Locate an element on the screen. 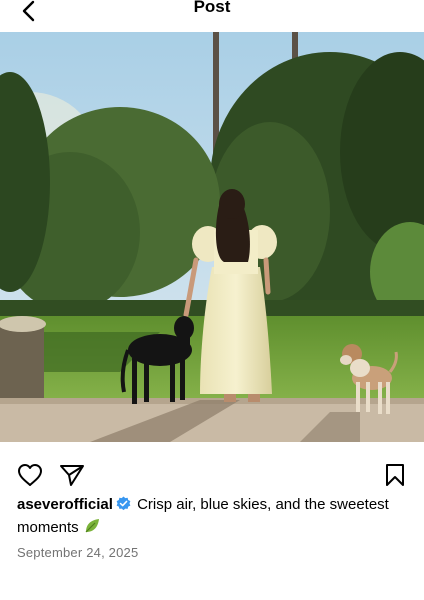 This screenshot has width=424, height=600. leaf-icon is located at coordinates (92, 529).